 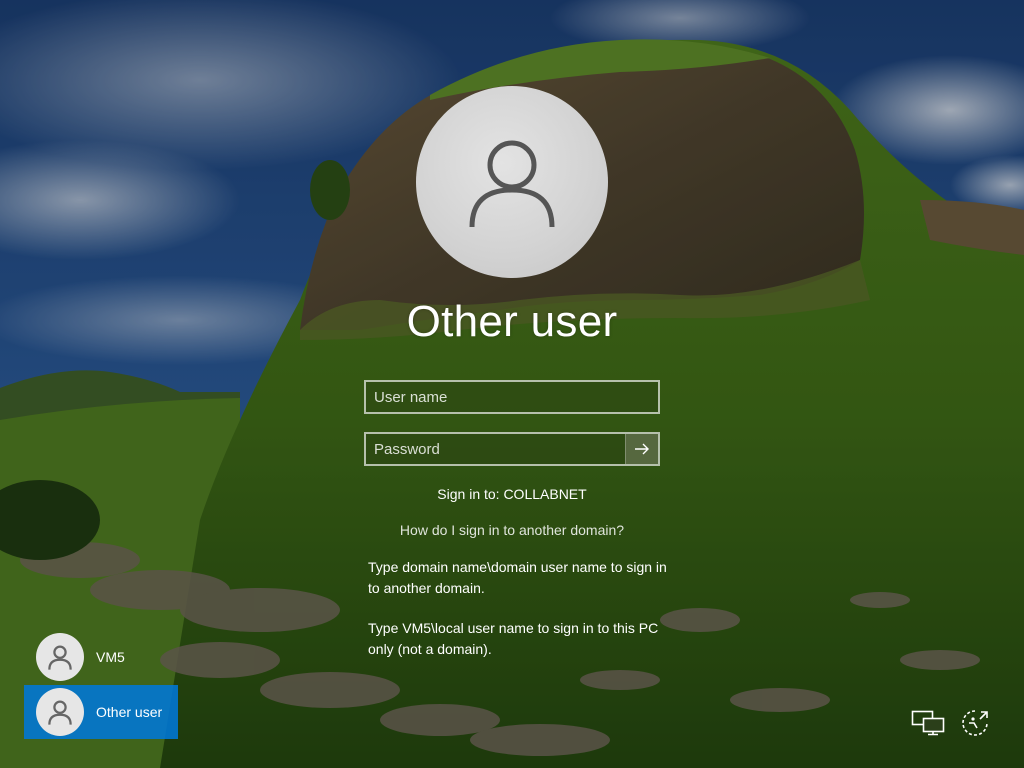 I want to click on password-field-frame, so click(x=512, y=449).